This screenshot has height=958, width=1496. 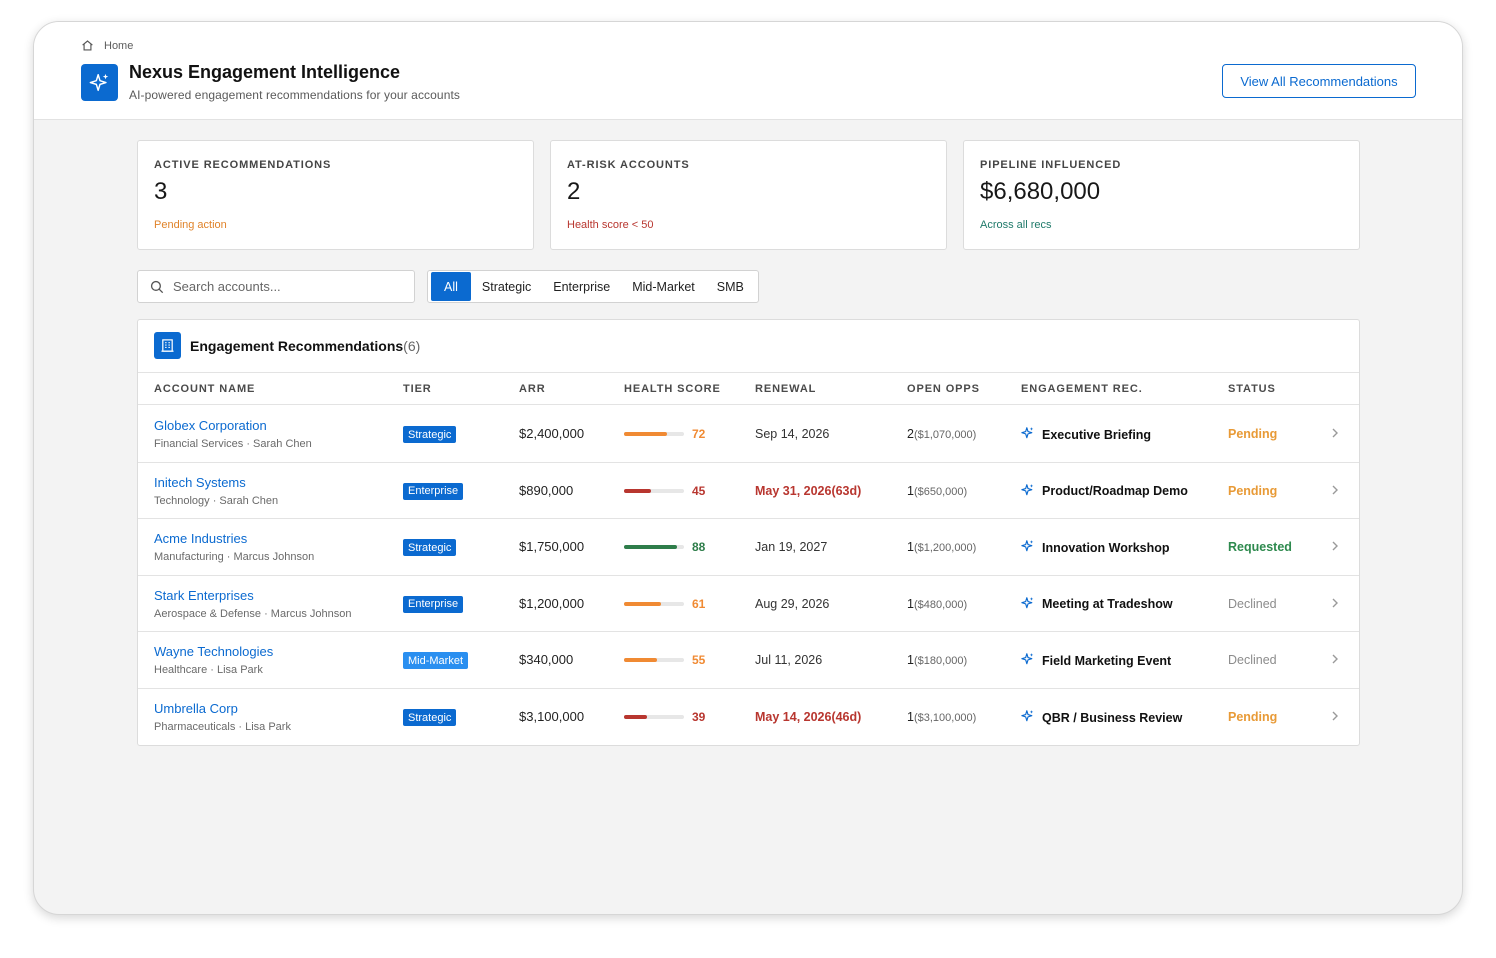 What do you see at coordinates (945, 718) in the screenshot?
I see `opps-amount: ($3,100,000)` at bounding box center [945, 718].